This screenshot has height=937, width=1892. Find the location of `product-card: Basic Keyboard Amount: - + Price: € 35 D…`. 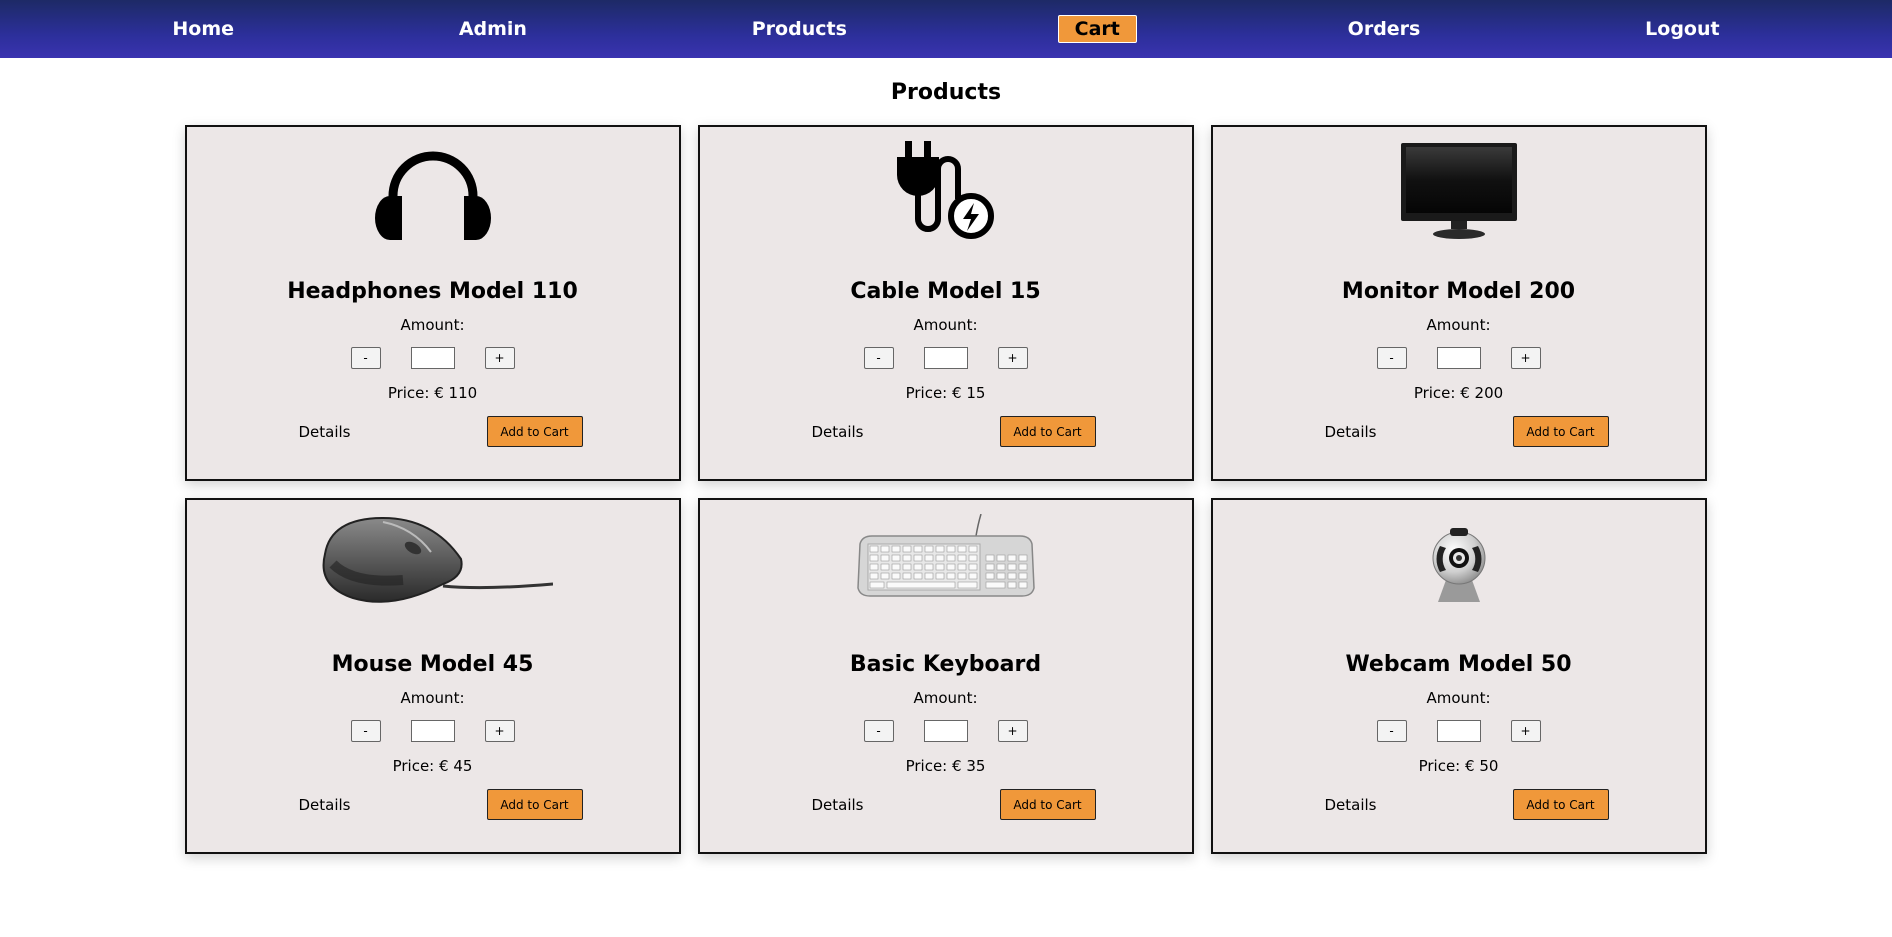

product-card: Basic Keyboard Amount: - + Price: € 35 D… is located at coordinates (945, 676).